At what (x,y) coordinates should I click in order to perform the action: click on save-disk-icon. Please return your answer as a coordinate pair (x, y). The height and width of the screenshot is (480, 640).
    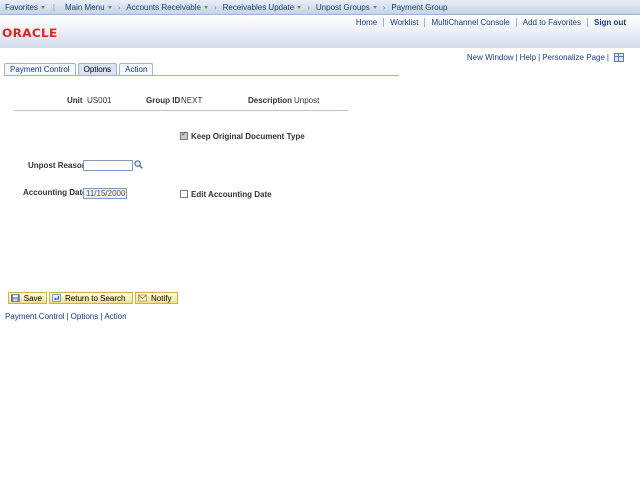
    Looking at the image, I should click on (15, 298).